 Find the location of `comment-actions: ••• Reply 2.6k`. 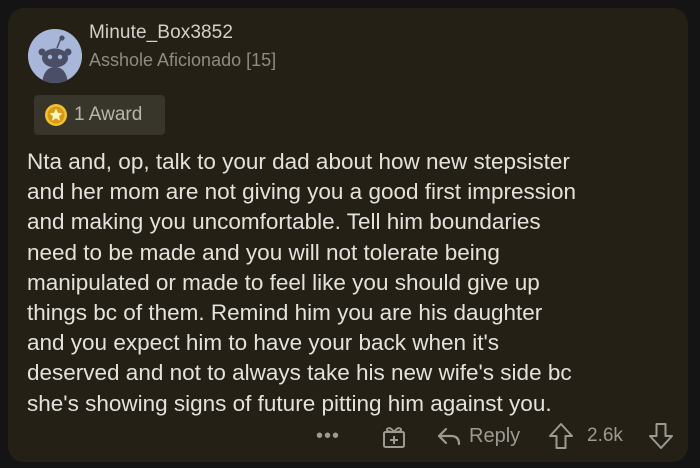

comment-actions: ••• Reply 2.6k is located at coordinates (348, 438).